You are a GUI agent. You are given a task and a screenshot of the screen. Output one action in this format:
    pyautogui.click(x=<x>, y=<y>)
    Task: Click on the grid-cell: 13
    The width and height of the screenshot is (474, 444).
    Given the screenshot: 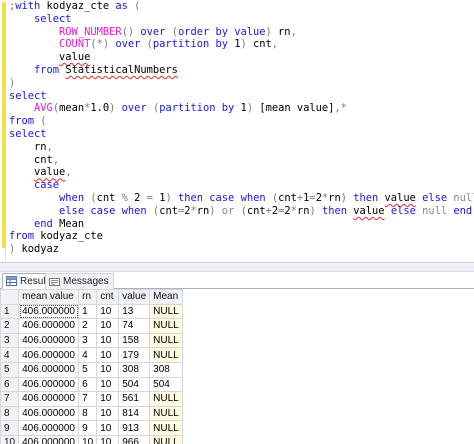 What is the action you would take?
    pyautogui.click(x=134, y=311)
    